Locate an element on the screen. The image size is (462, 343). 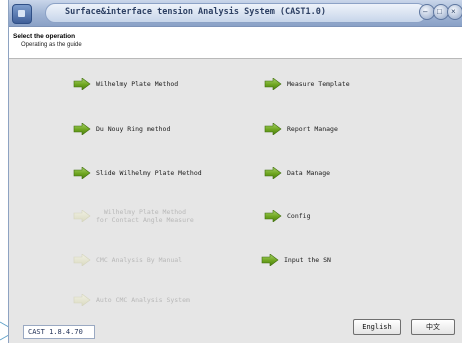
english-button: English is located at coordinates (377, 327).